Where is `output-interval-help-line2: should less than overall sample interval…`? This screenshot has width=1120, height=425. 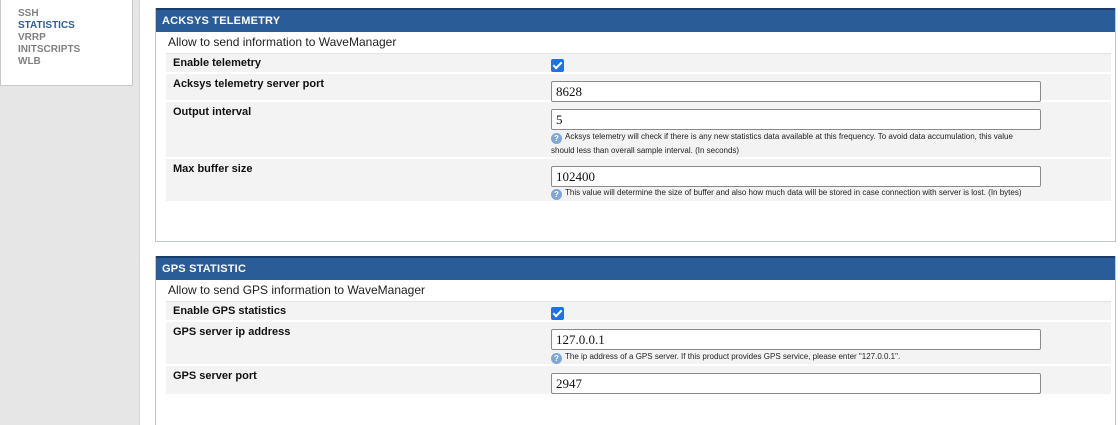 output-interval-help-line2: should less than overall sample interval… is located at coordinates (645, 150).